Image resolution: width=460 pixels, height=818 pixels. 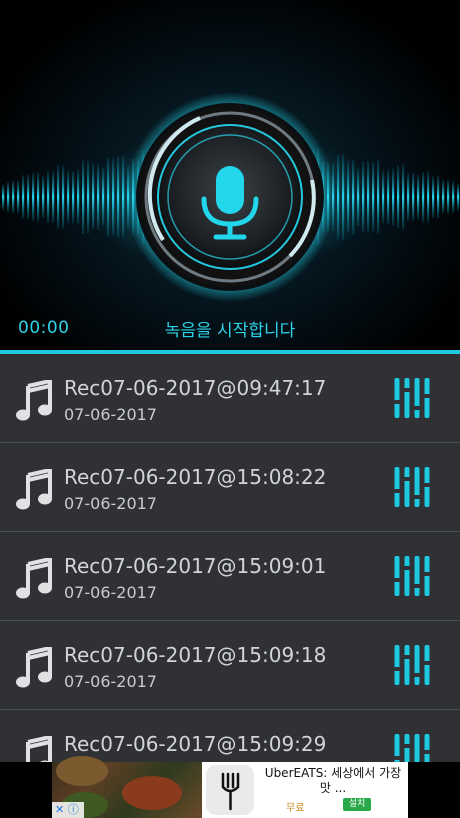 What do you see at coordinates (195, 655) in the screenshot?
I see `recording-name: Rec07-06-2017@15:09:18` at bounding box center [195, 655].